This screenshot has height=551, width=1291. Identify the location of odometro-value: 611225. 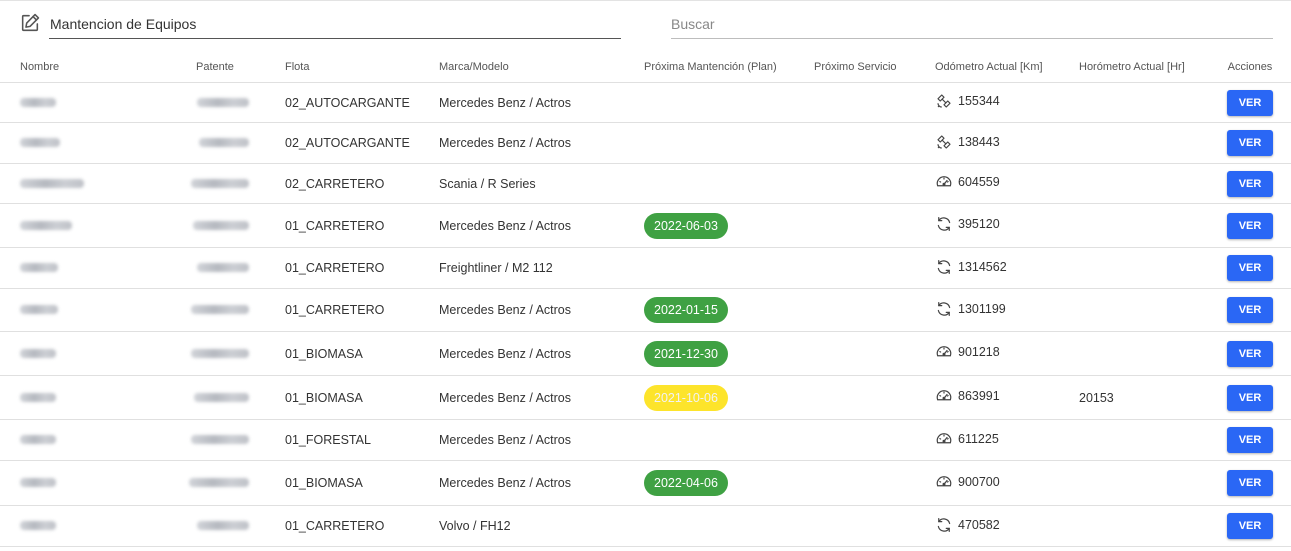
(978, 438).